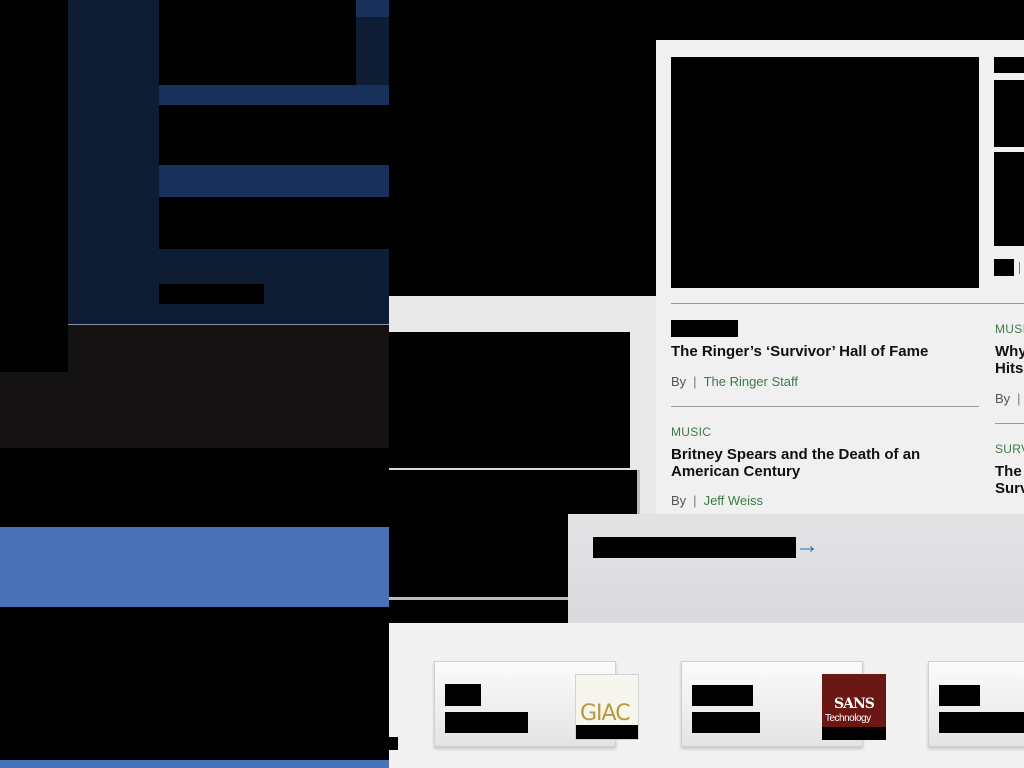  Describe the element at coordinates (605, 713) in the screenshot. I see `giac-logo-text: GIAC` at that location.